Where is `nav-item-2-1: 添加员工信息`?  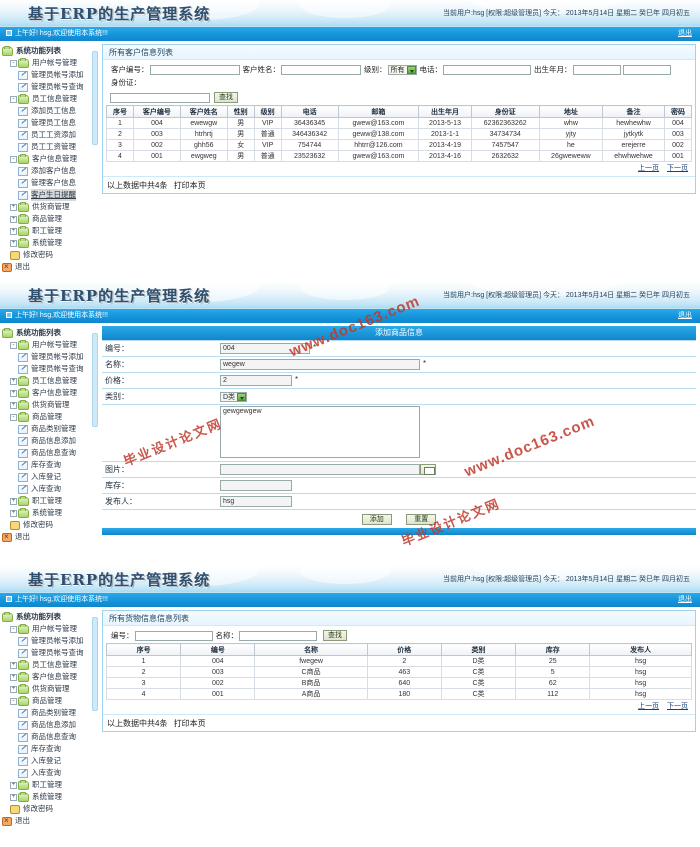 nav-item-2-1: 添加员工信息 is located at coordinates (51, 111).